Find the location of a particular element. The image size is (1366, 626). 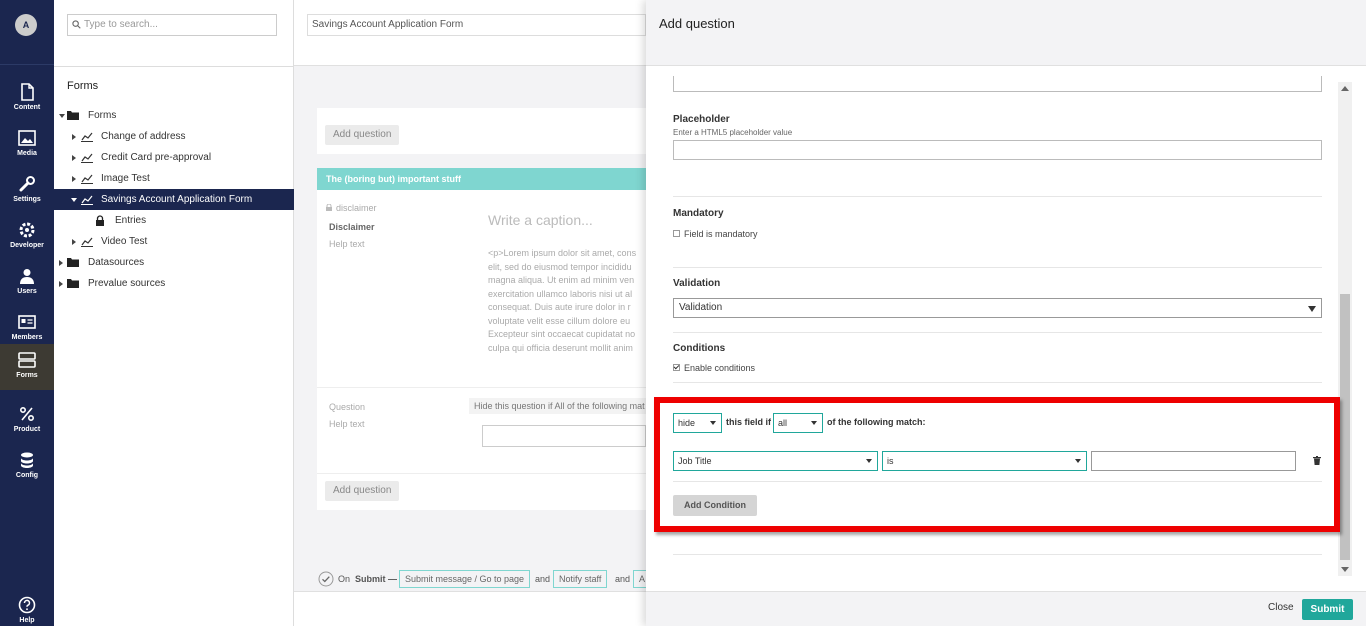

nav-media: Media is located at coordinates (27, 145).